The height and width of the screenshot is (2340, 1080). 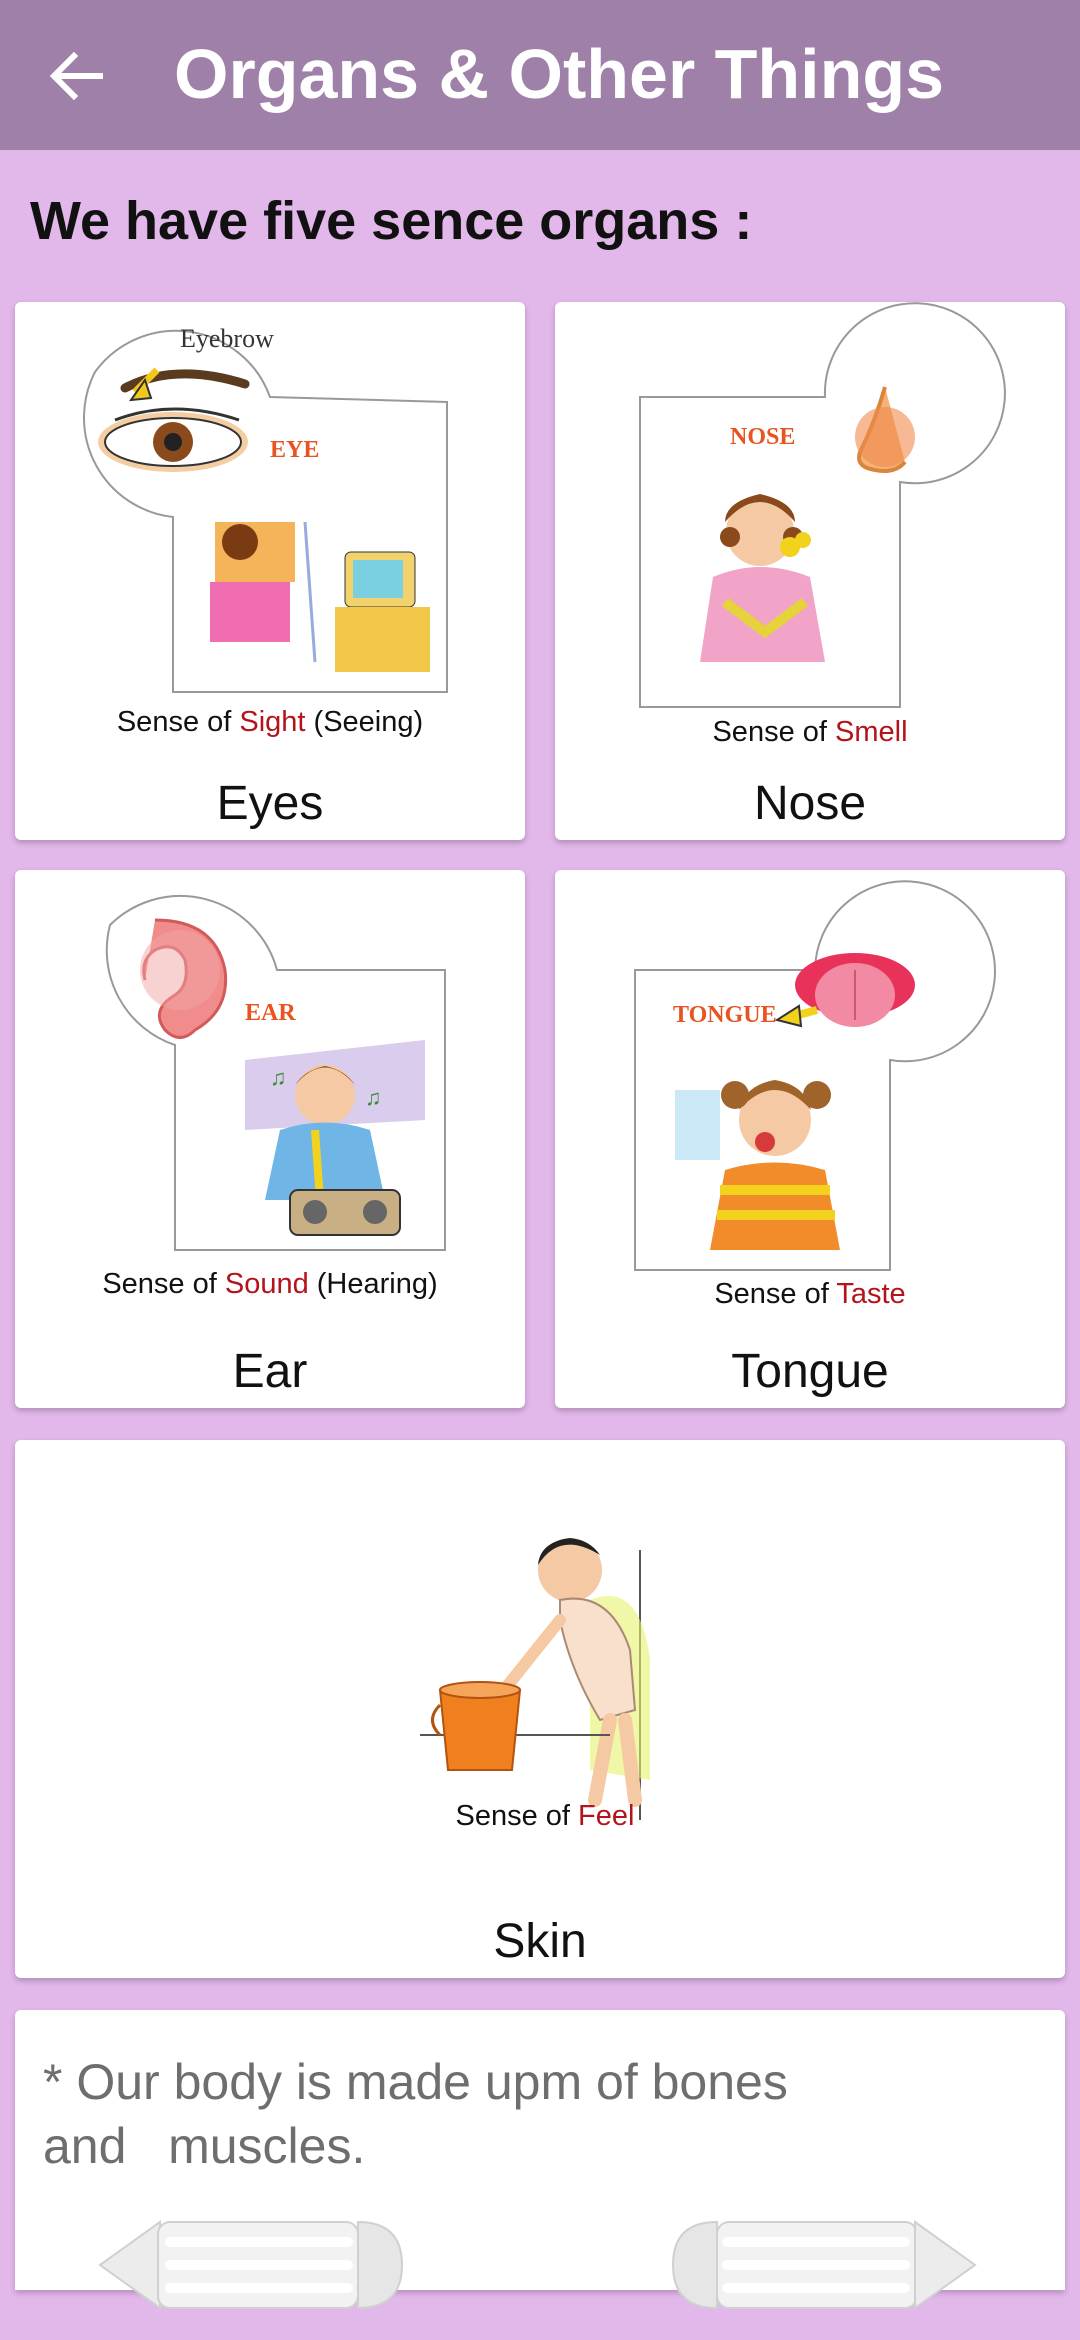 I want to click on pencil-arrow-left-icon, so click(x=251, y=2265).